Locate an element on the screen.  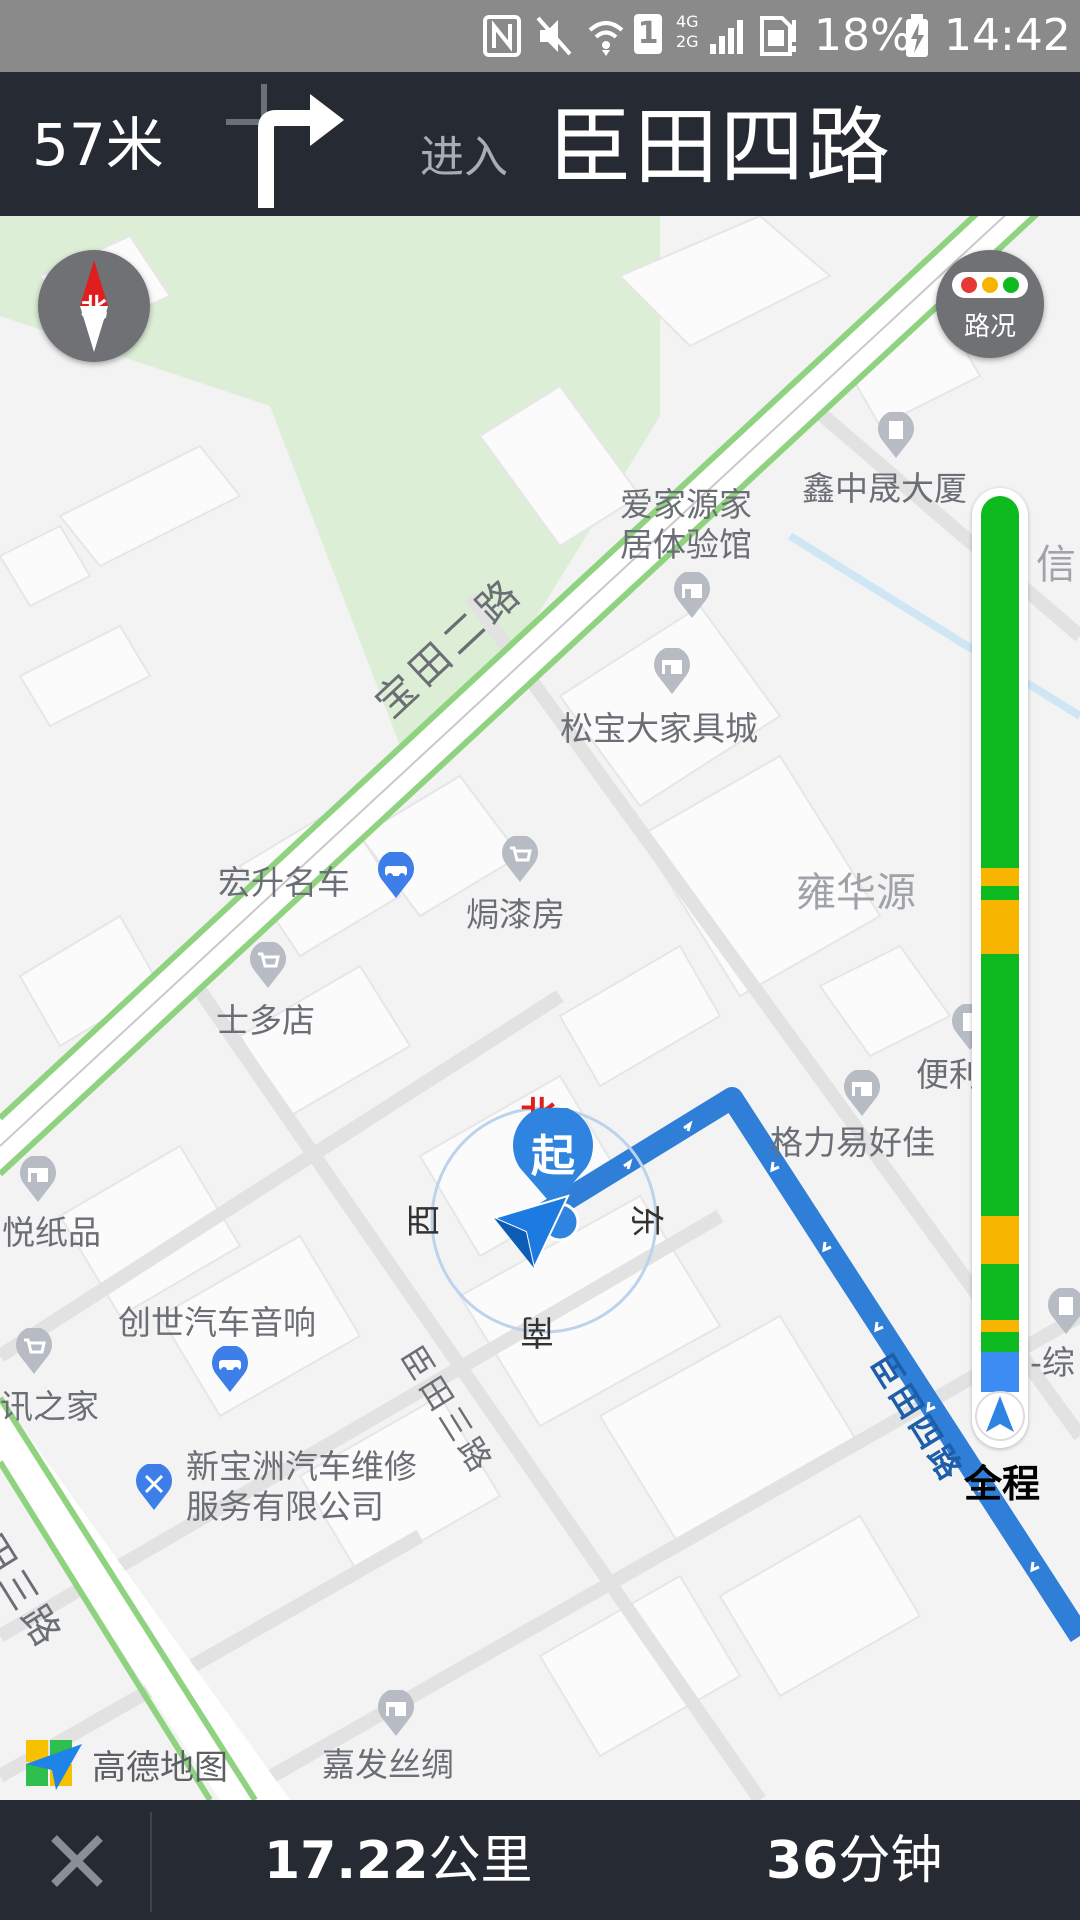
overview-button: 全程 is located at coordinates (1002, 1484).